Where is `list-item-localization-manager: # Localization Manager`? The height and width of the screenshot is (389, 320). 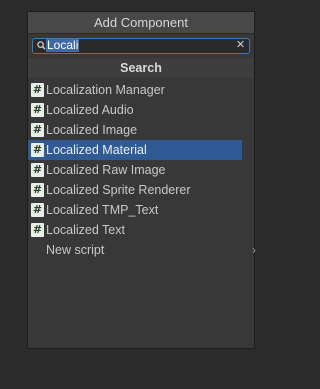 list-item-localization-manager: # Localization Manager is located at coordinates (135, 90).